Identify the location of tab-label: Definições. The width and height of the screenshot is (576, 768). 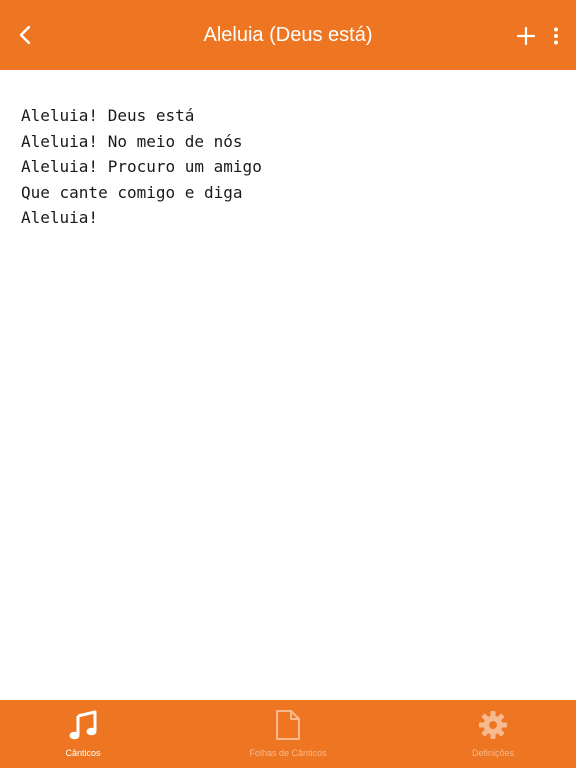
(493, 753).